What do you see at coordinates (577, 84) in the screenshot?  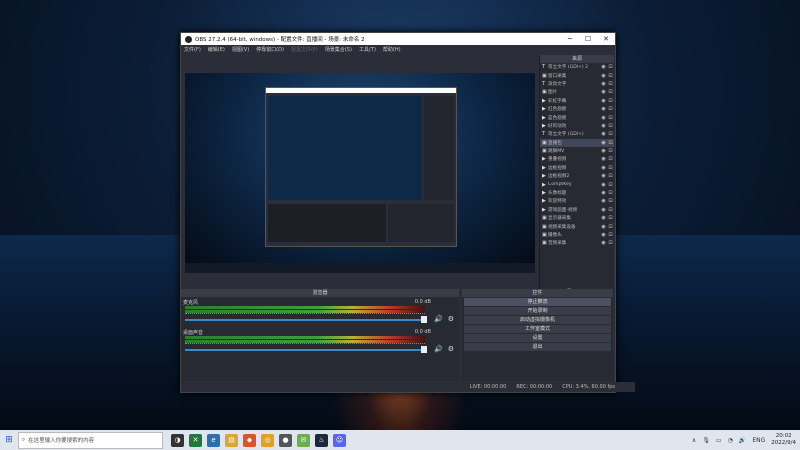 I see `source-item: T 滚动文字 ◉ ⊡` at bounding box center [577, 84].